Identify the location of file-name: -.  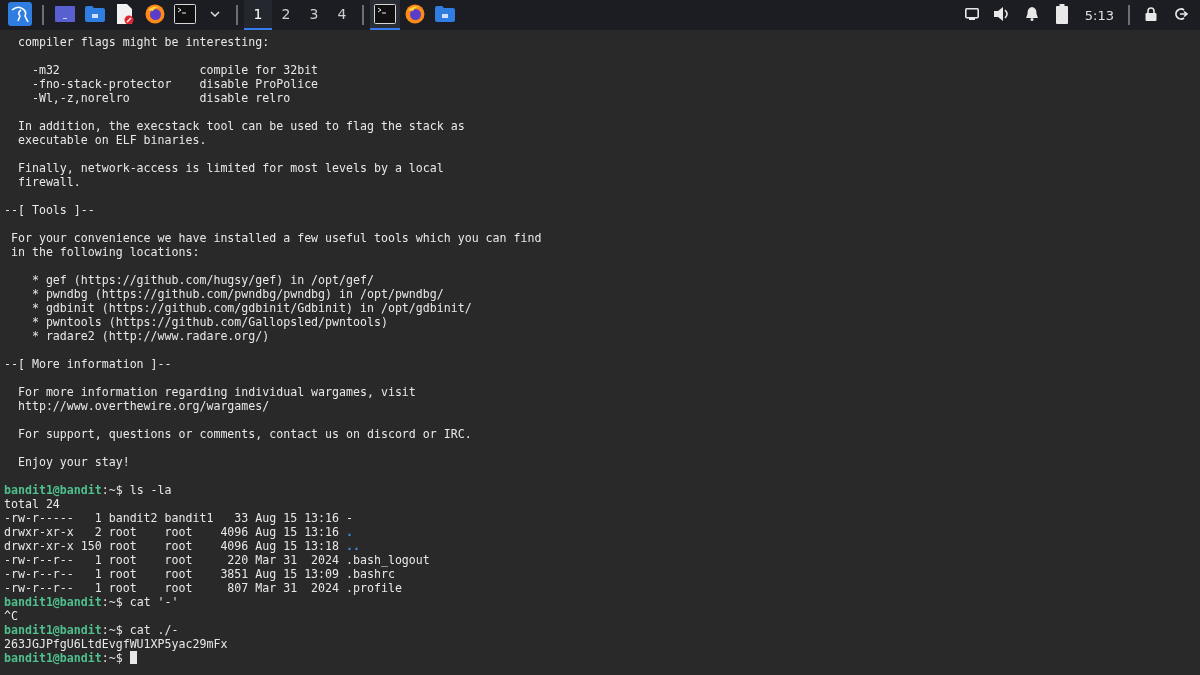
(349, 518).